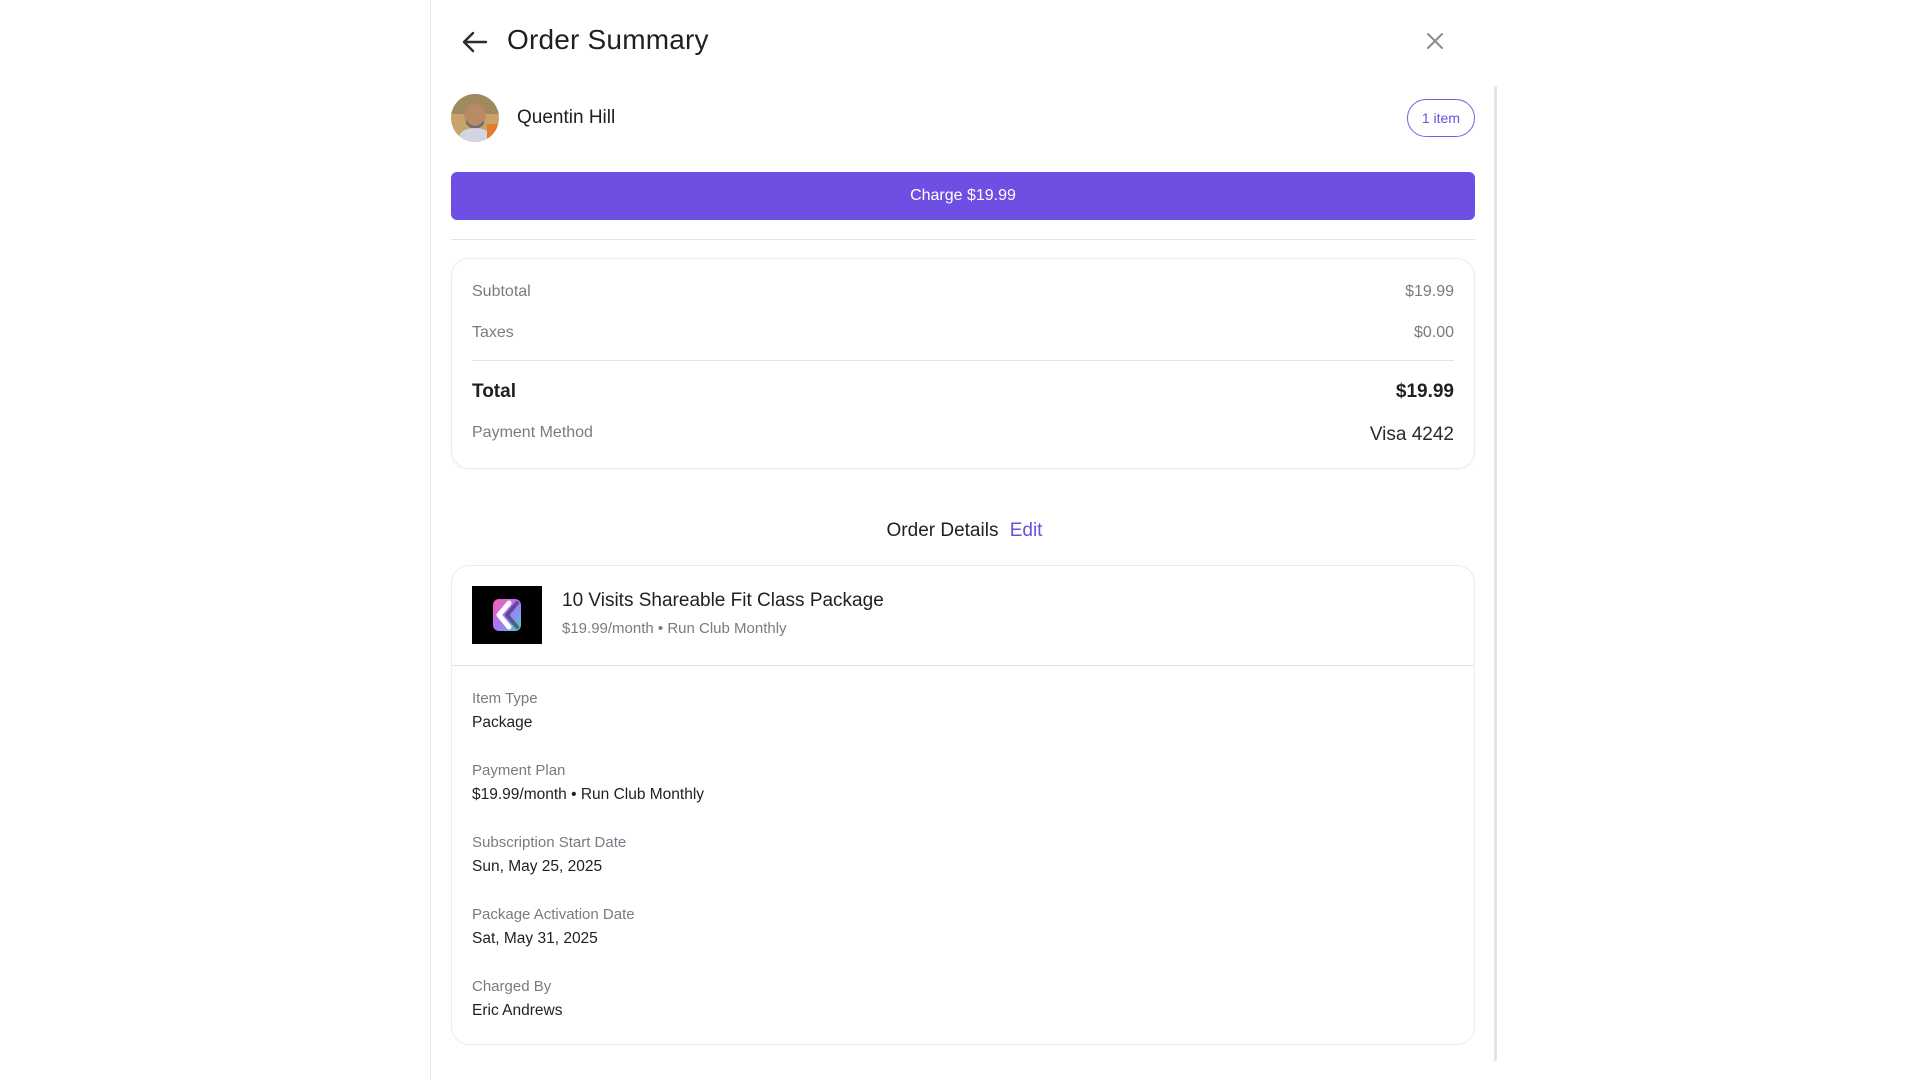 The height and width of the screenshot is (1080, 1920). I want to click on charged-by-field: Charged By Eric Andrews, so click(517, 999).